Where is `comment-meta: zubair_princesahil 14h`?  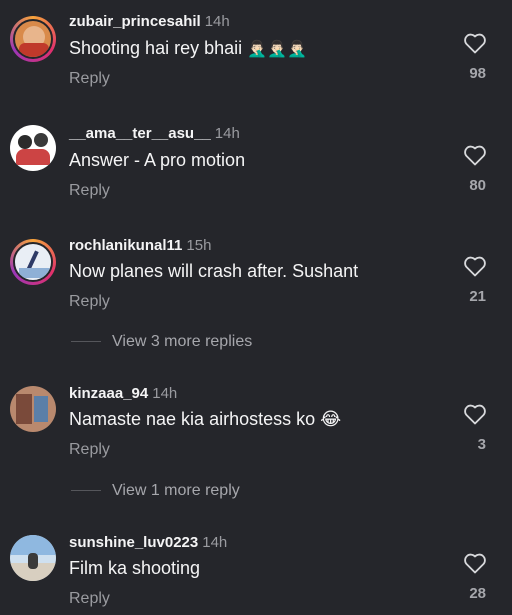 comment-meta: zubair_princesahil 14h is located at coordinates (149, 21).